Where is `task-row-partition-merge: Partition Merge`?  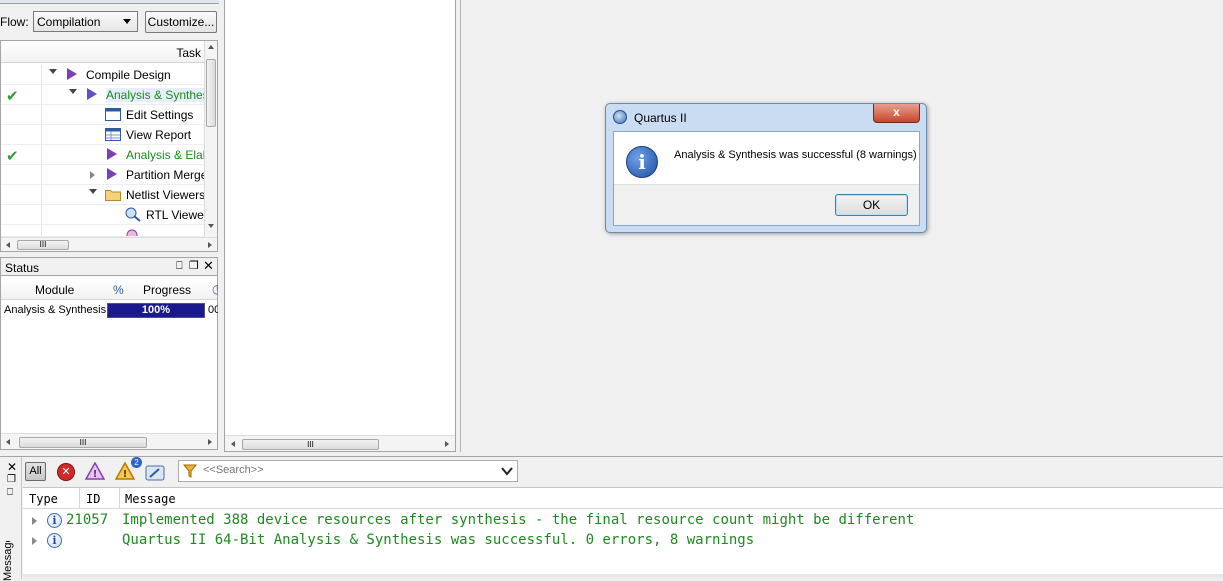
task-row-partition-merge: Partition Merge is located at coordinates (103, 175).